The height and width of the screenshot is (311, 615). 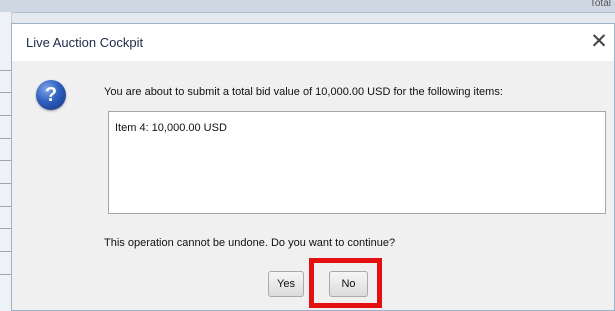 I want to click on background-toolbar: Total, so click(x=307, y=6).